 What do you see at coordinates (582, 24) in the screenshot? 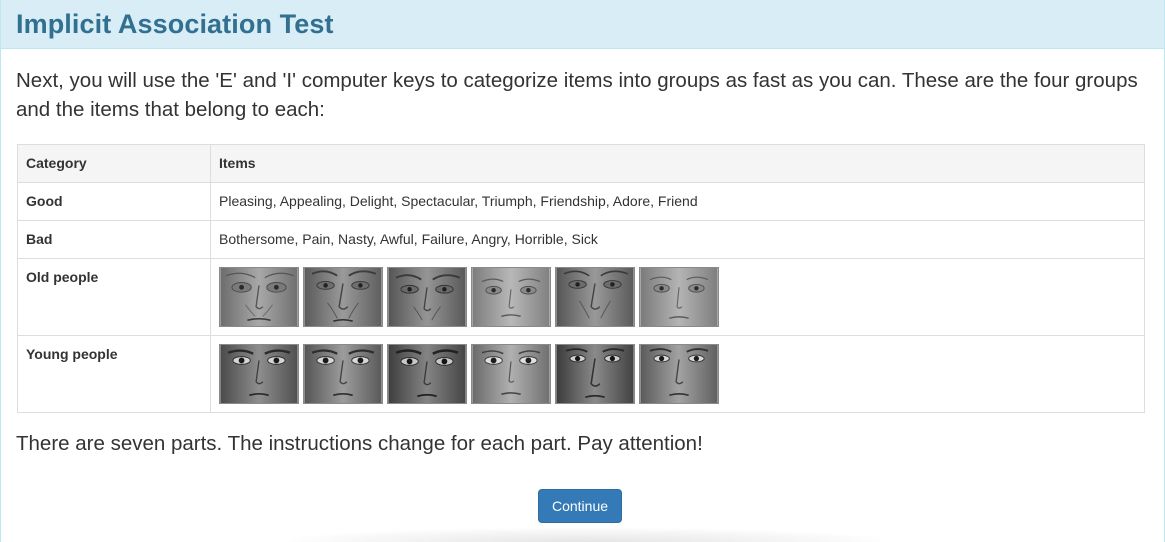
I see `page-header: Implicit Association Test` at bounding box center [582, 24].